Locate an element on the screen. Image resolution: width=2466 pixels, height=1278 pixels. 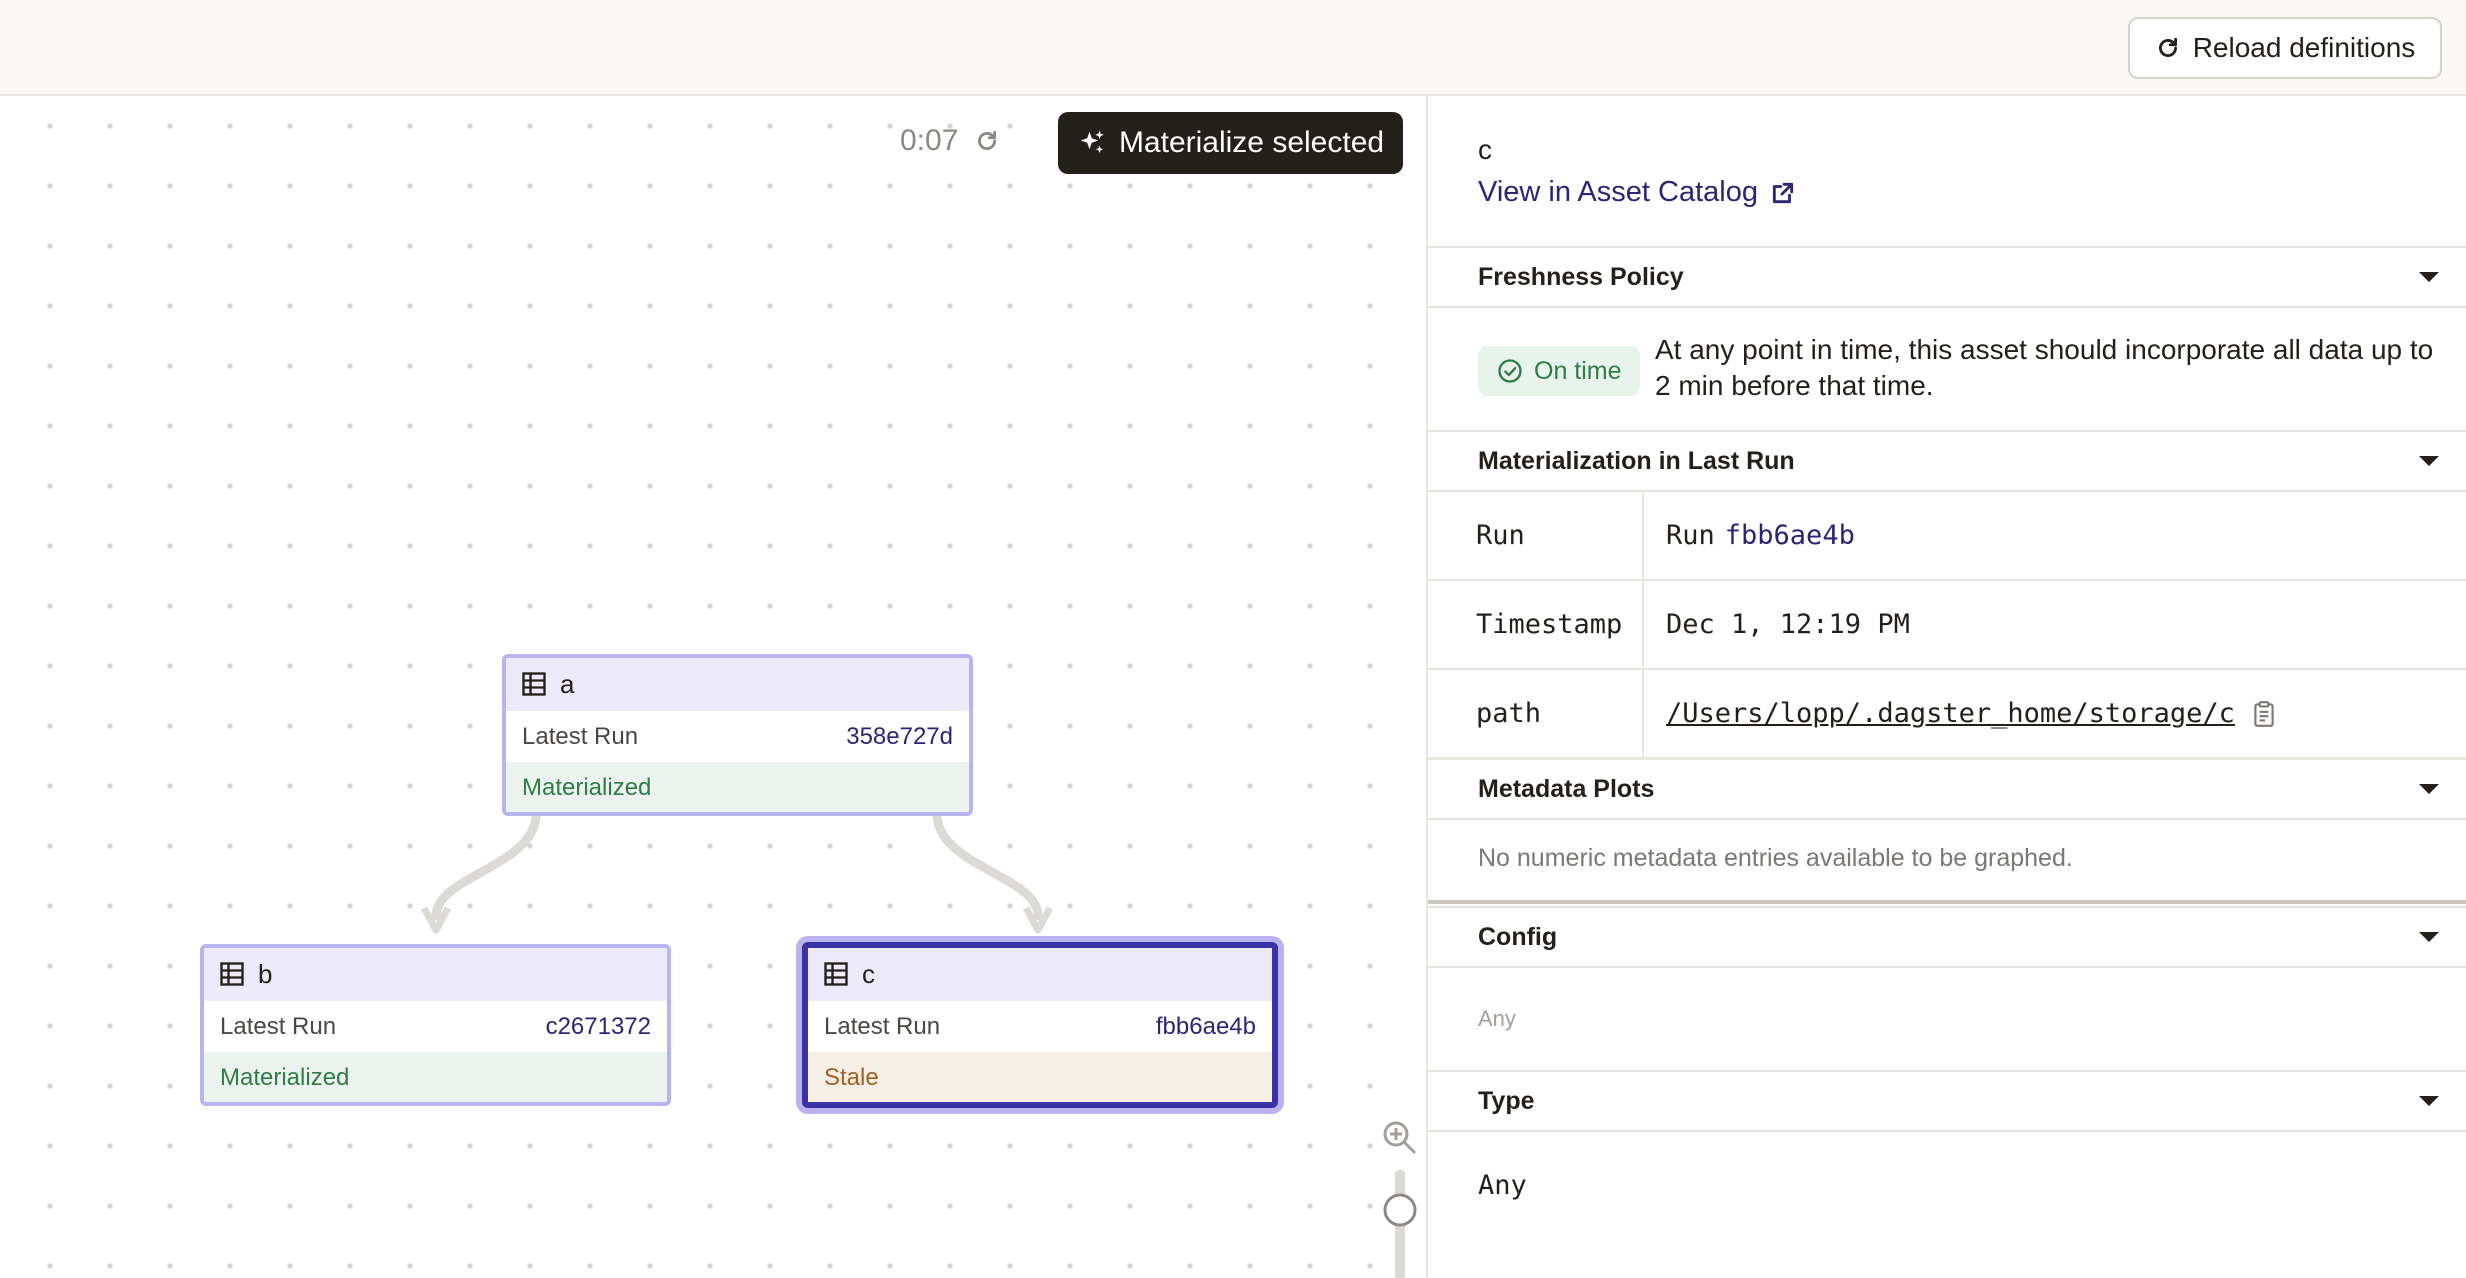
view-in-asset-catalog-link: View in Asset Catalog is located at coordinates (1637, 192).